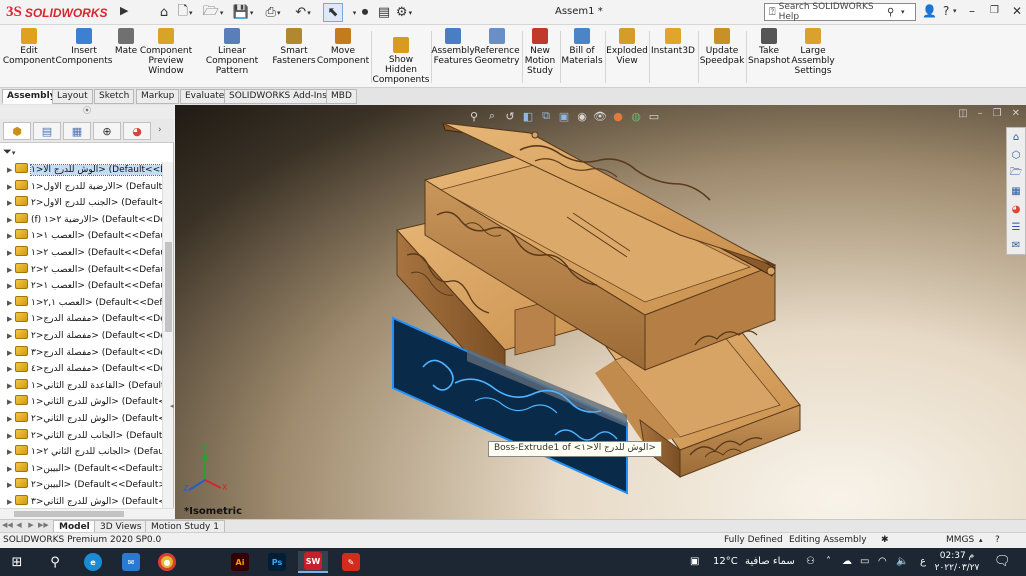 This screenshot has width=1026, height=576. I want to click on unit-dropdown-icon: ▴, so click(981, 540).